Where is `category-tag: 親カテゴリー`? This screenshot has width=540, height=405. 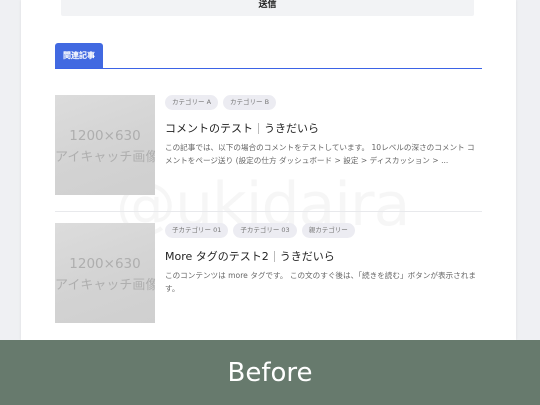
category-tag: 親カテゴリー is located at coordinates (328, 230).